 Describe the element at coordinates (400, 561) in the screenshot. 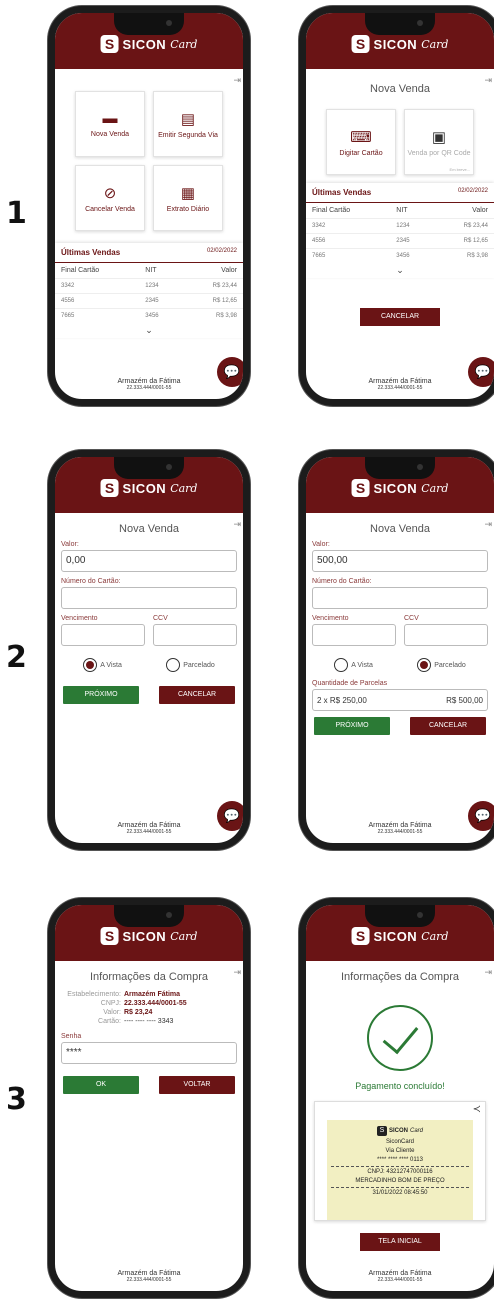

I see `valor-input: 500,00` at that location.